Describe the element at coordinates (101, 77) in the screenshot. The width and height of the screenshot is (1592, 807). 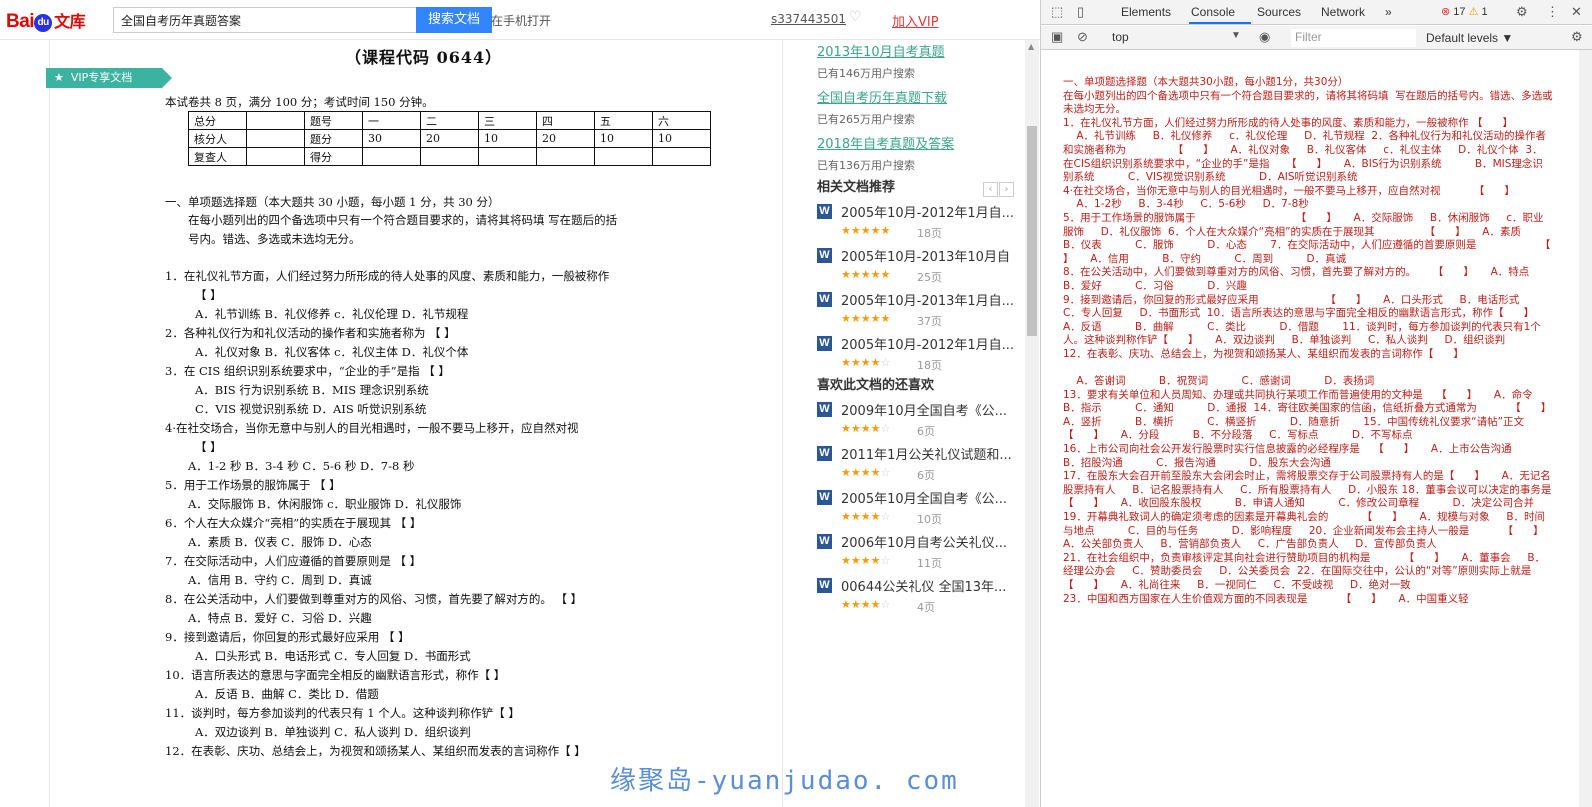
I see `vip-tag-label: VIP专享文档` at that location.